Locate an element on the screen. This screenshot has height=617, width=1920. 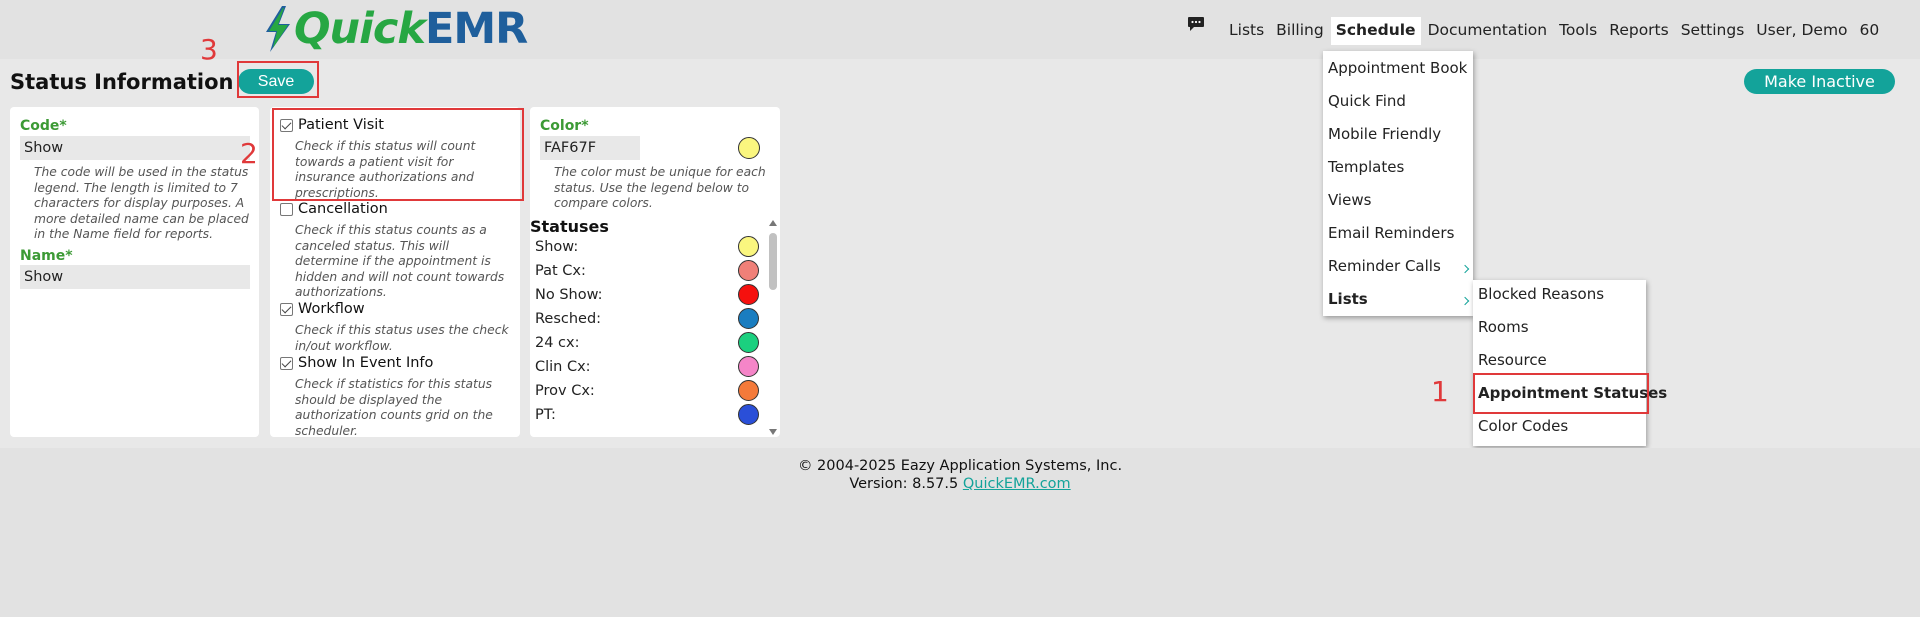
status-row: 24 cx: is located at coordinates (650, 343).